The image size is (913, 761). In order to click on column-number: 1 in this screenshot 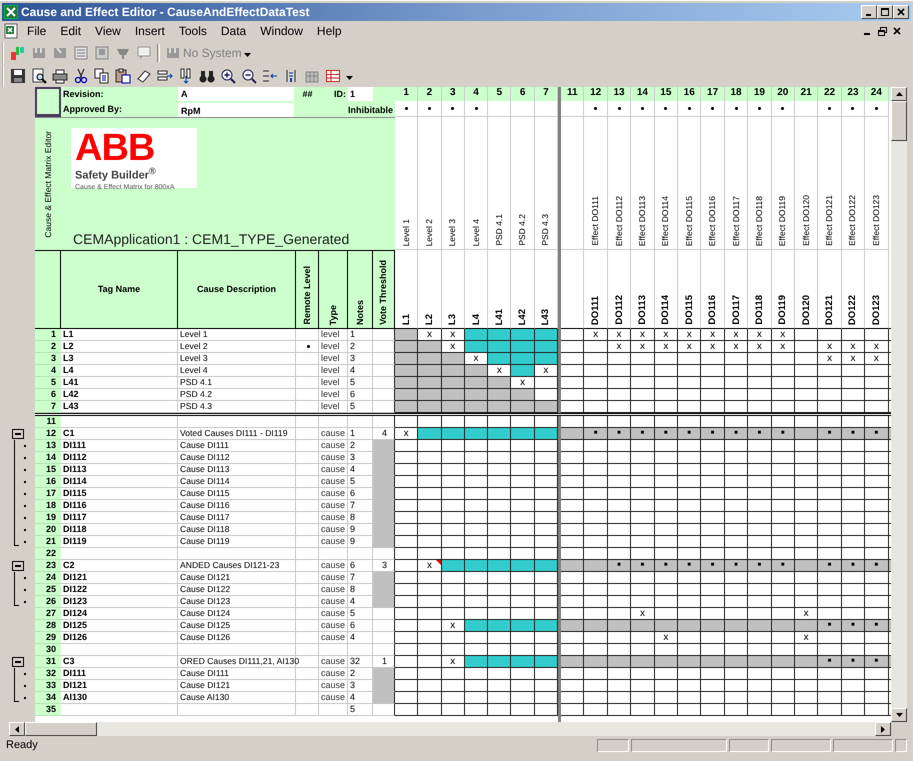, I will do `click(406, 94)`.